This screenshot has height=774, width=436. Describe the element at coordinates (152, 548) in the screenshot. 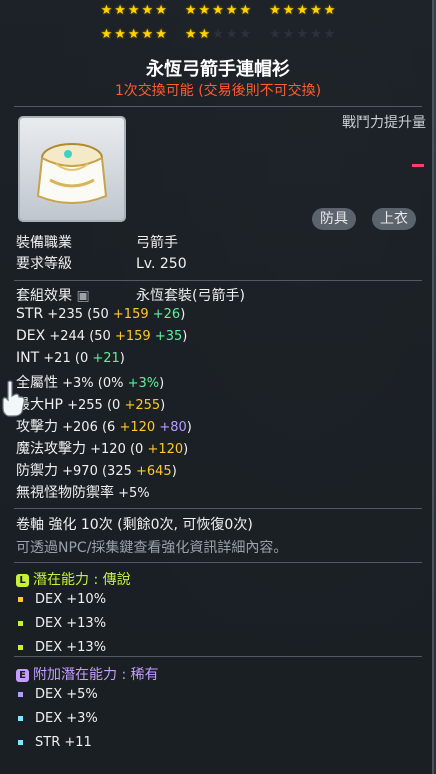

I see `npc-hint: 可透過NPC/採集鍵查看強化資訊詳細內容。` at that location.